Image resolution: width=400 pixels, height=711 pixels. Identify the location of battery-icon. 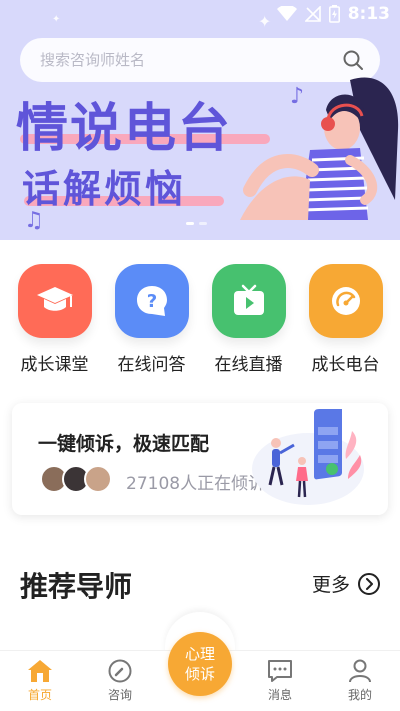
(334, 14).